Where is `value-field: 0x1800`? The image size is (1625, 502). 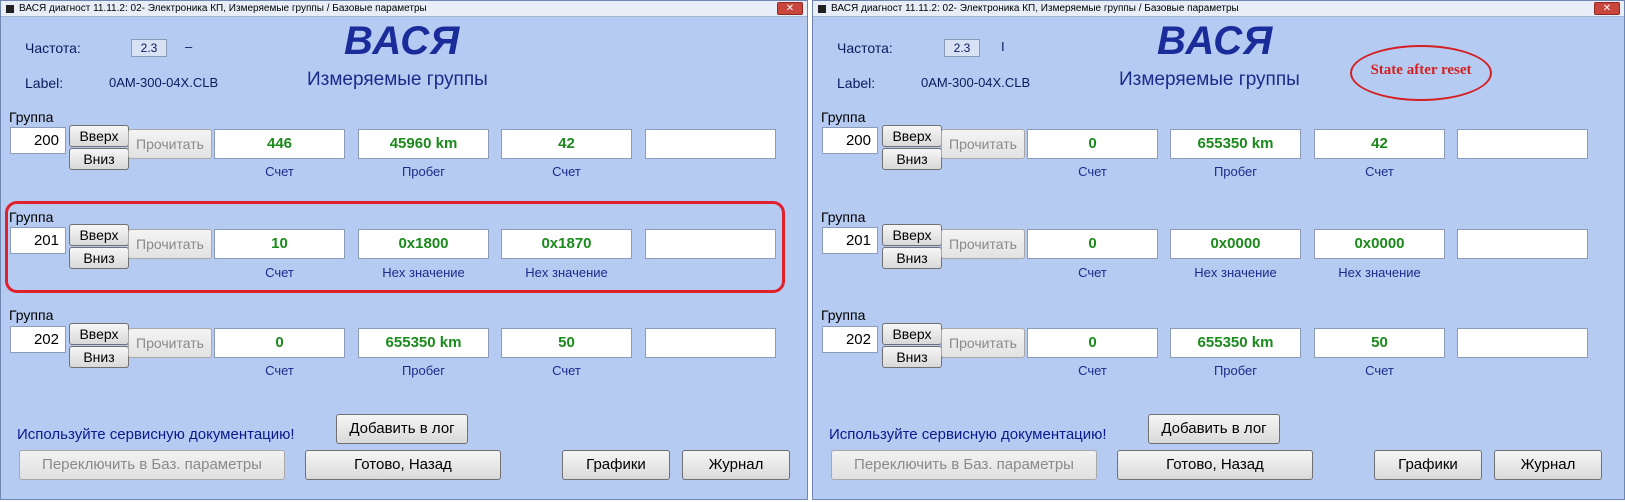 value-field: 0x1800 is located at coordinates (423, 244).